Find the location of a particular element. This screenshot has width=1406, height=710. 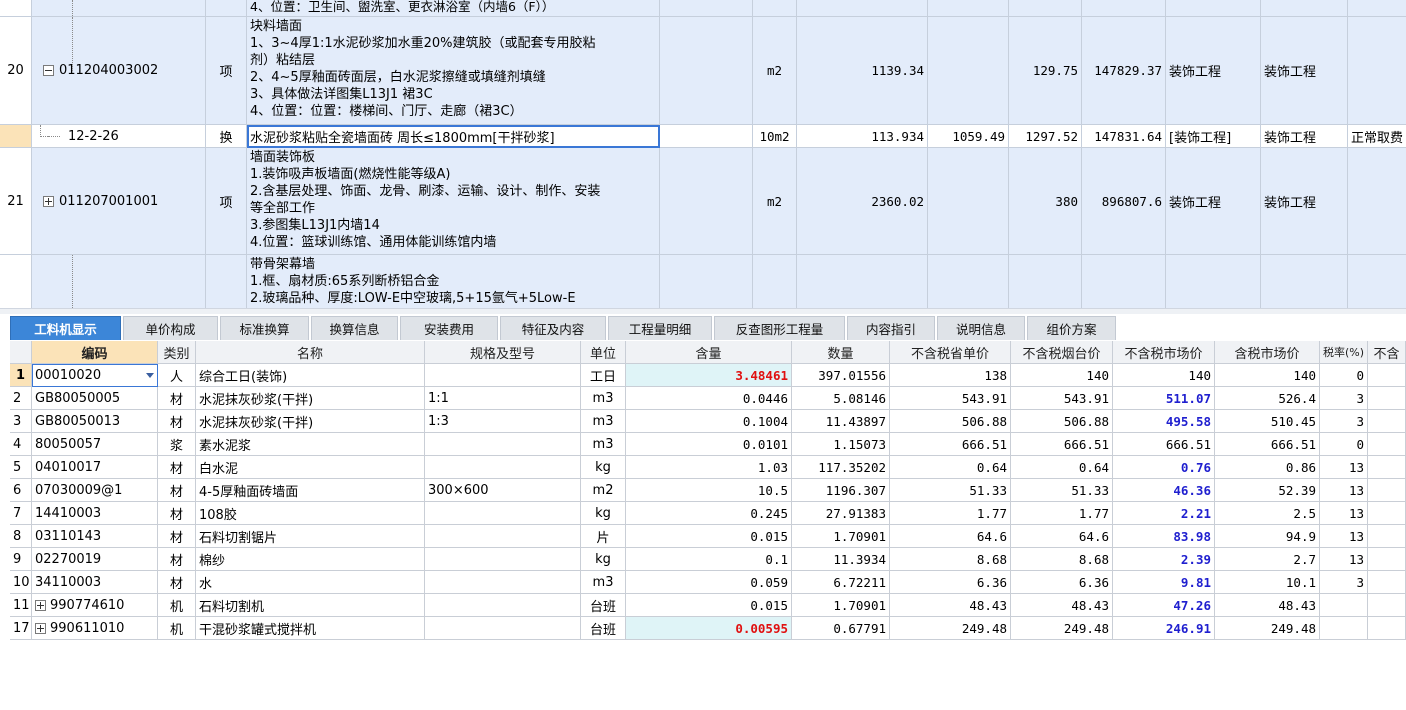

market-price-with-tax-cell: 0.86 is located at coordinates (1267, 467).